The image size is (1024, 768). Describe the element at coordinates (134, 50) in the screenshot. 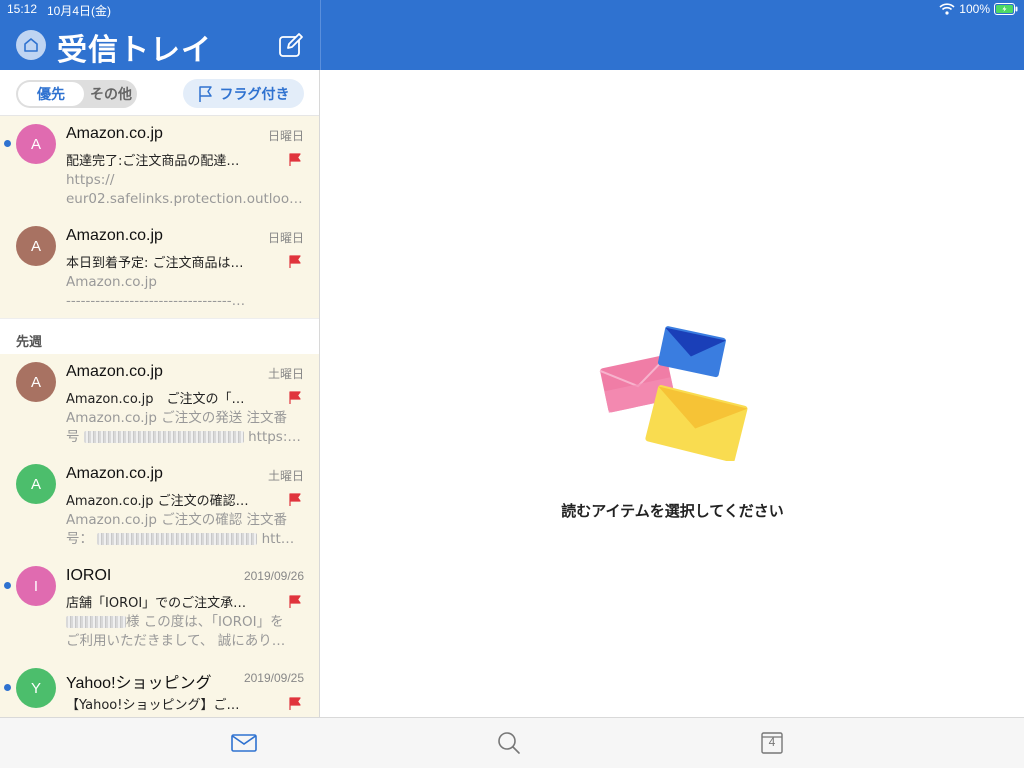

I see `page-title: 受信トレイ` at that location.